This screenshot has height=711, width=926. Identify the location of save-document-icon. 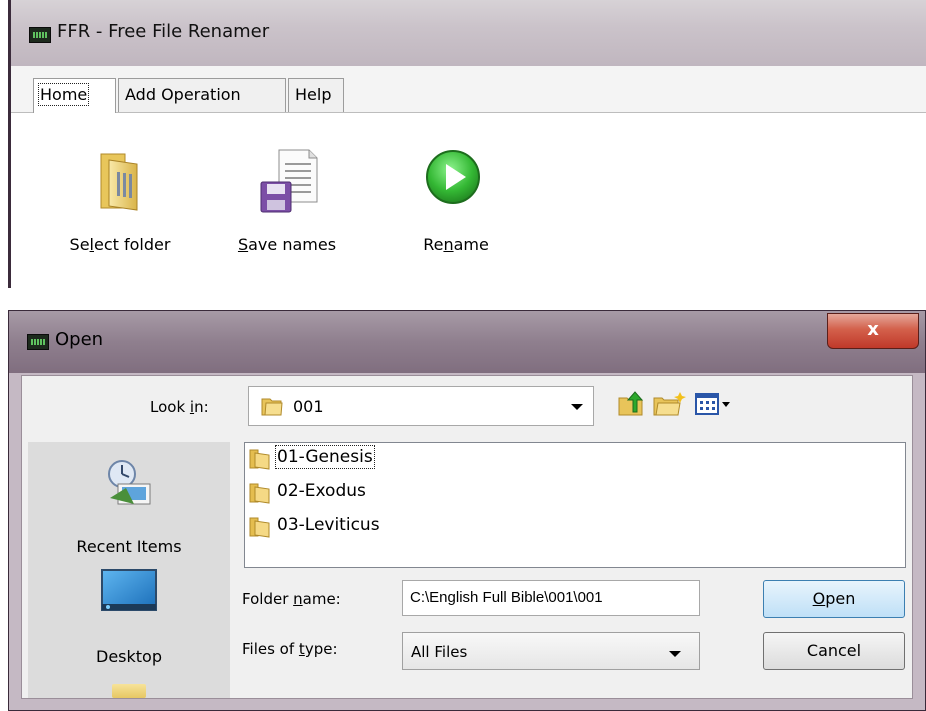
(289, 181).